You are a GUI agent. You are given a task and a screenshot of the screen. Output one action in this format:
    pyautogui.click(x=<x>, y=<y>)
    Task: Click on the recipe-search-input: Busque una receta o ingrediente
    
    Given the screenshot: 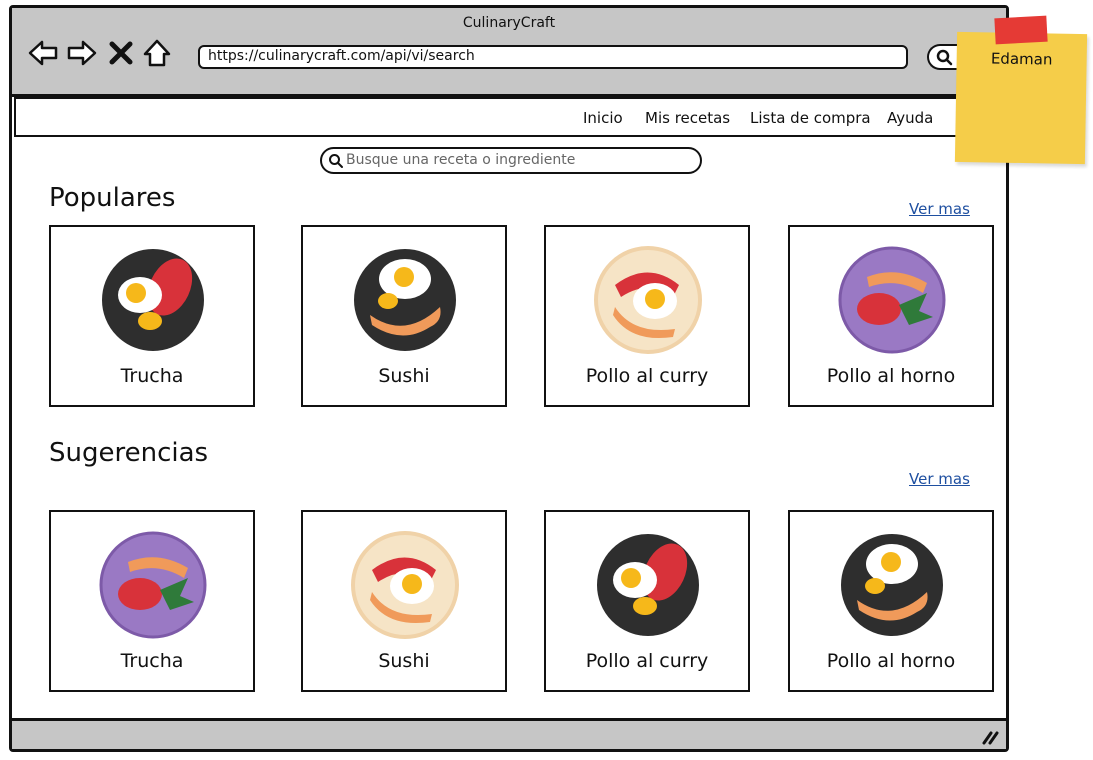 What is the action you would take?
    pyautogui.click(x=511, y=160)
    